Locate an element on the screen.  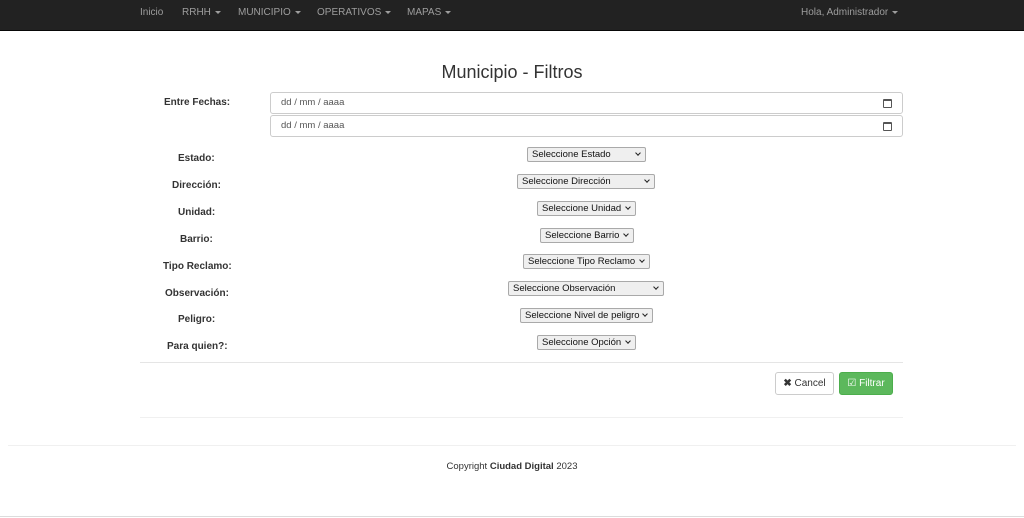
unidad-select: Seleccione Unidad is located at coordinates (586, 208).